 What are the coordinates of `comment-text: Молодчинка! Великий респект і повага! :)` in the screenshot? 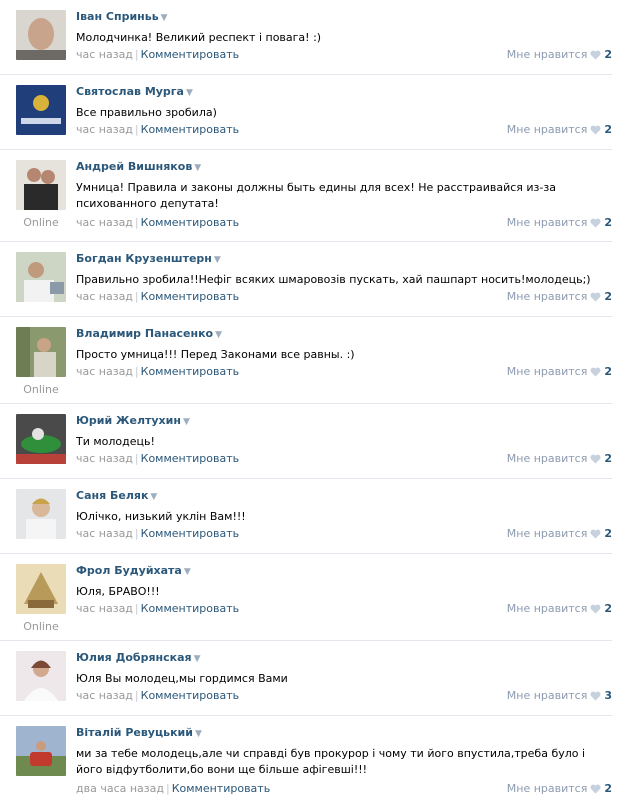 It's located at (199, 37).